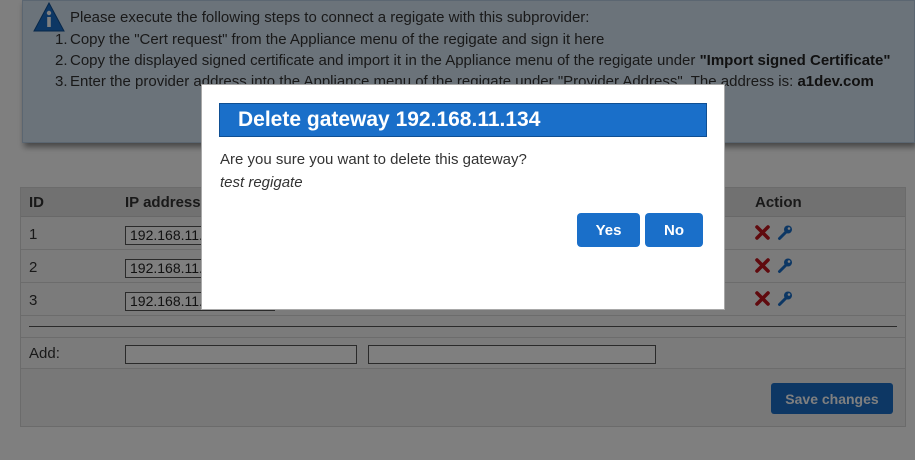  I want to click on no-button: No, so click(674, 230).